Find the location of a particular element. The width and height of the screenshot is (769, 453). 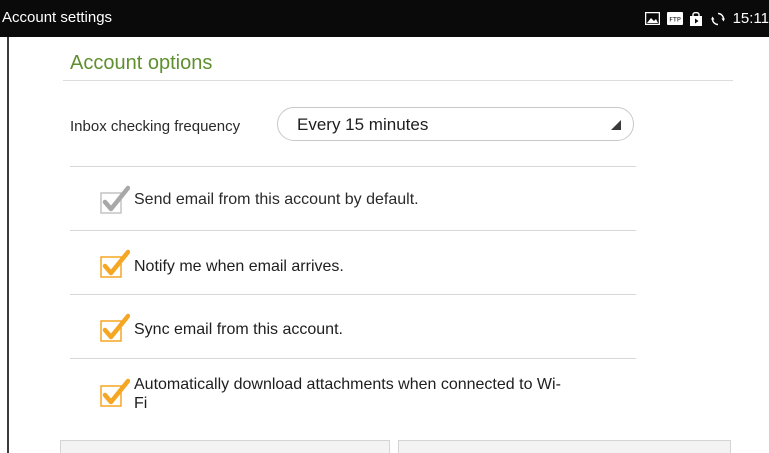

setting-sync: Sync email from this account. is located at coordinates (353, 327).